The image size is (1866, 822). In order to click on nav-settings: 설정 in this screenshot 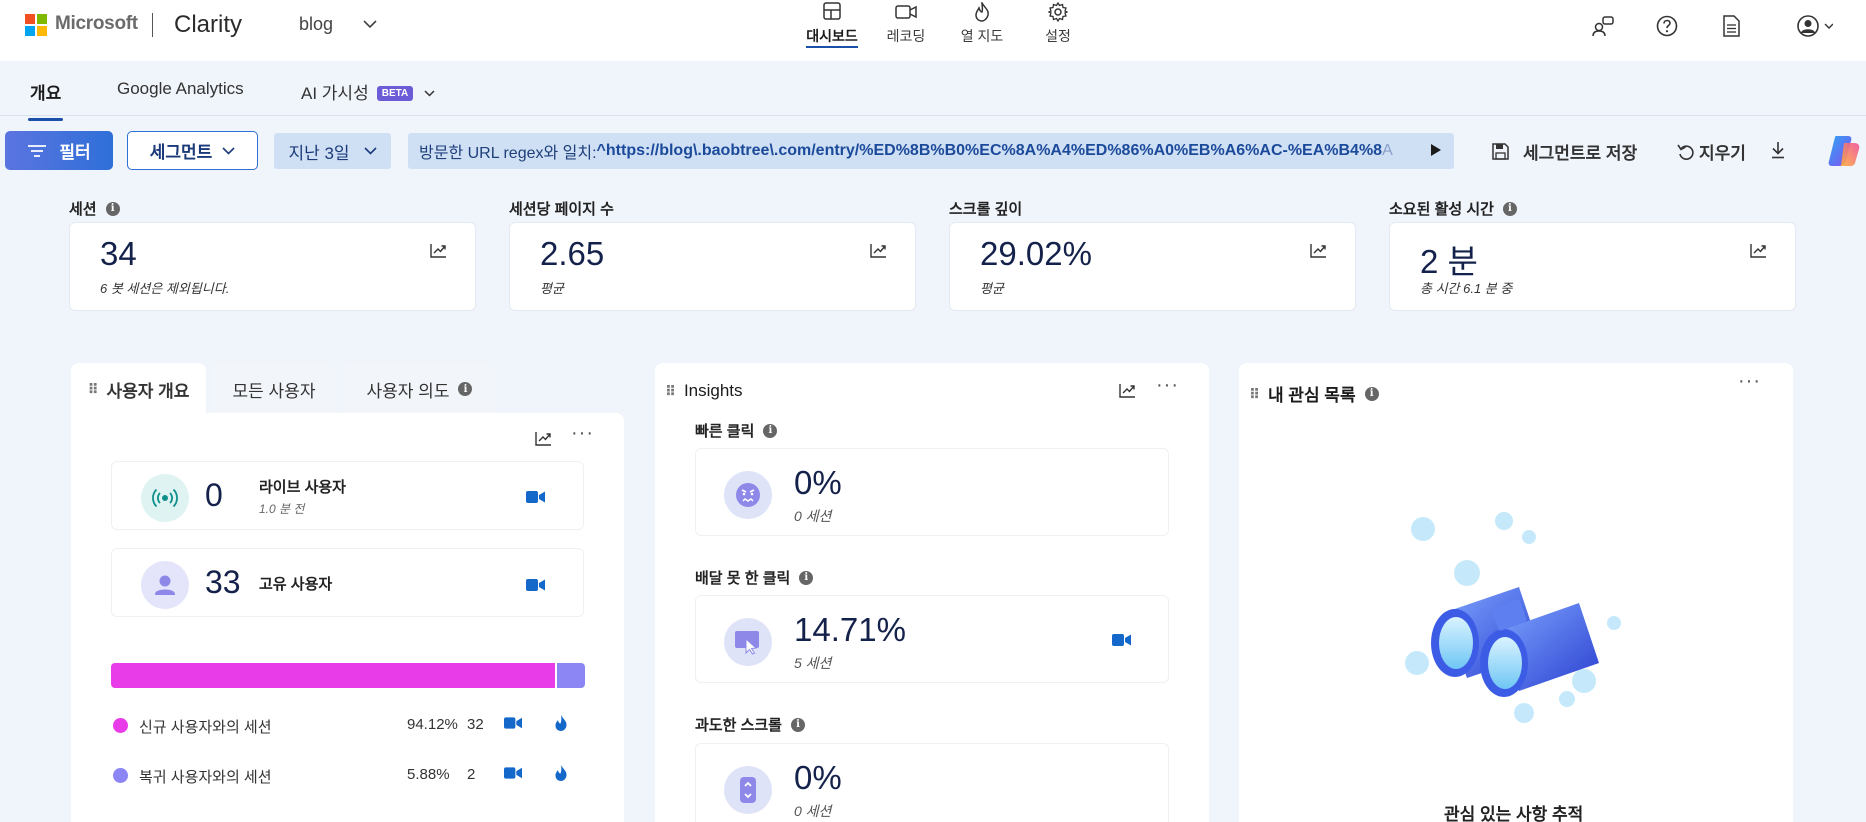, I will do `click(1058, 23)`.